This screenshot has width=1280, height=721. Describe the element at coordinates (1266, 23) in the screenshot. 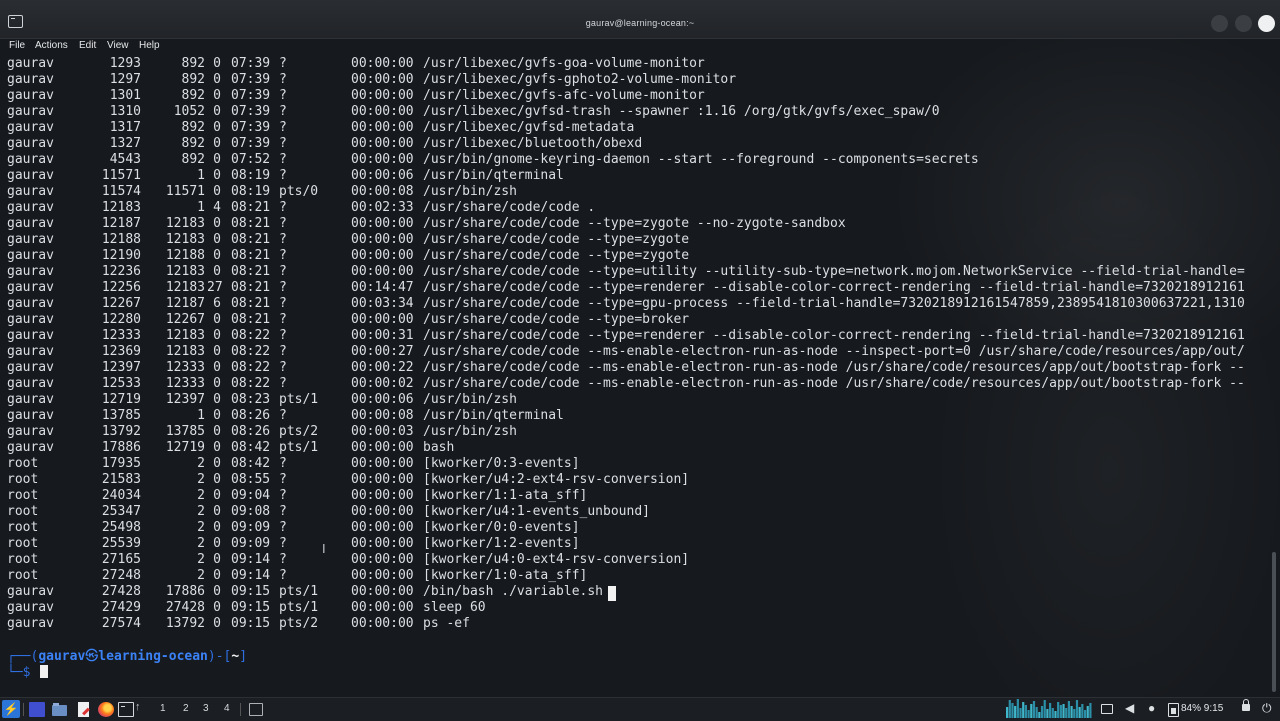

I see `close-button` at that location.